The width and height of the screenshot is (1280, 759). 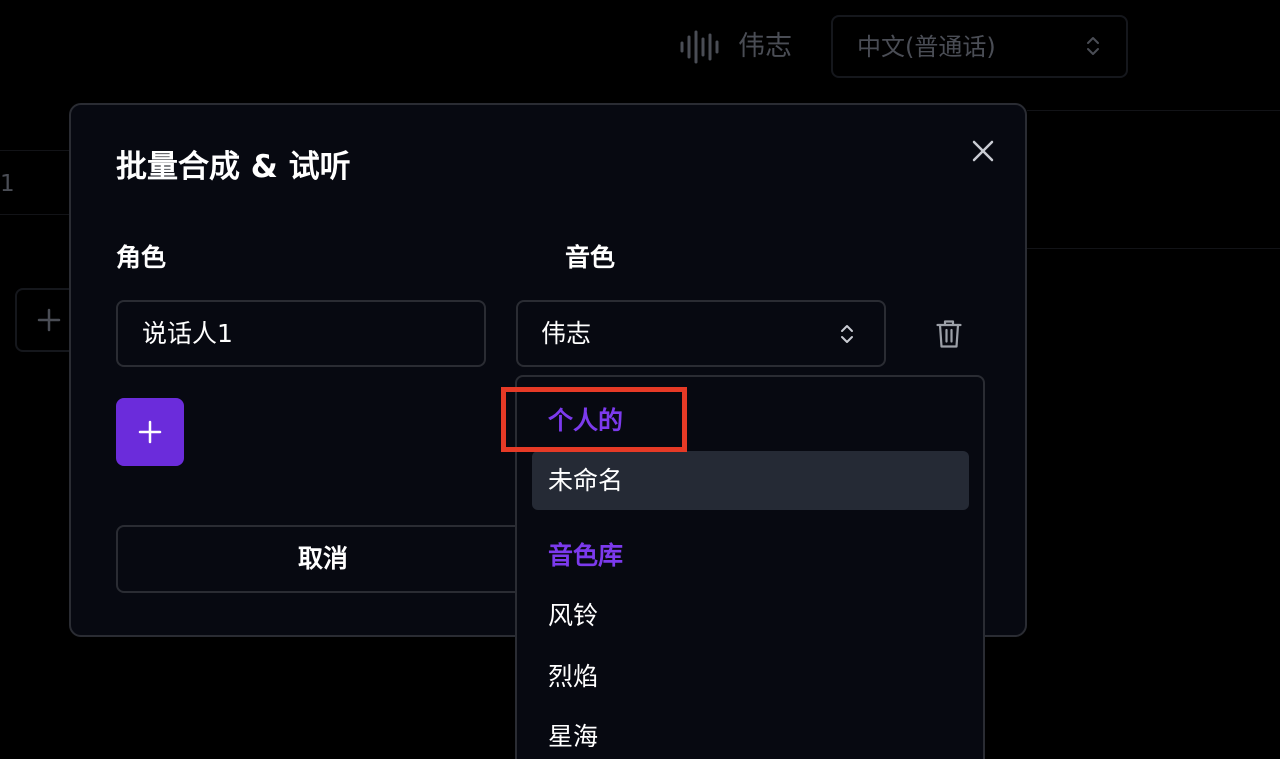 What do you see at coordinates (750, 480) in the screenshot?
I see `voice-option: 未命名` at bounding box center [750, 480].